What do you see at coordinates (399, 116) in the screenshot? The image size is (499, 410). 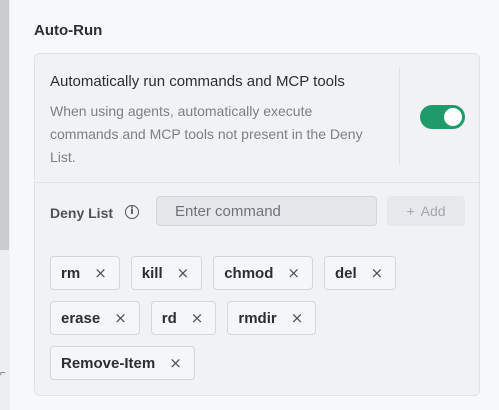 I see `divider` at bounding box center [399, 116].